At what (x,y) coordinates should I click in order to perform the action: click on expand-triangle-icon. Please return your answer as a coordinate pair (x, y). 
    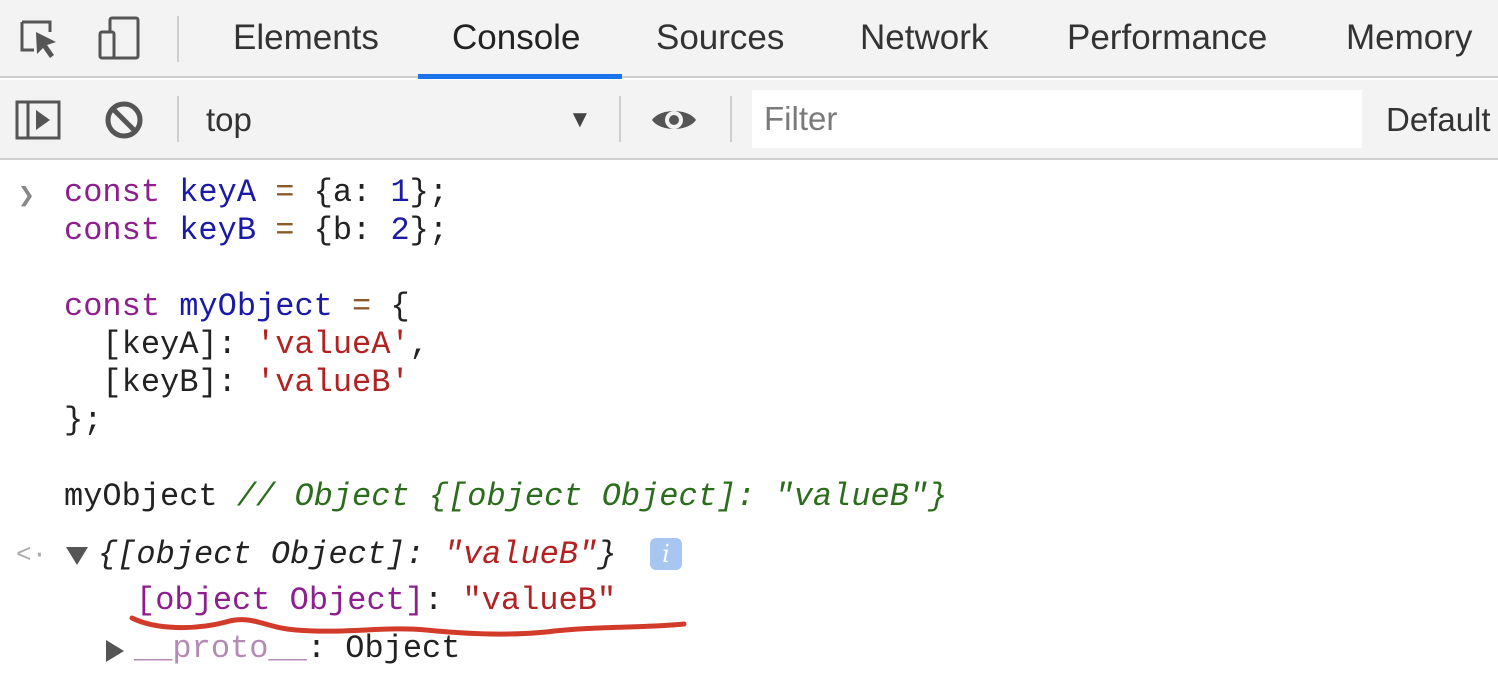
    Looking at the image, I should click on (77, 556).